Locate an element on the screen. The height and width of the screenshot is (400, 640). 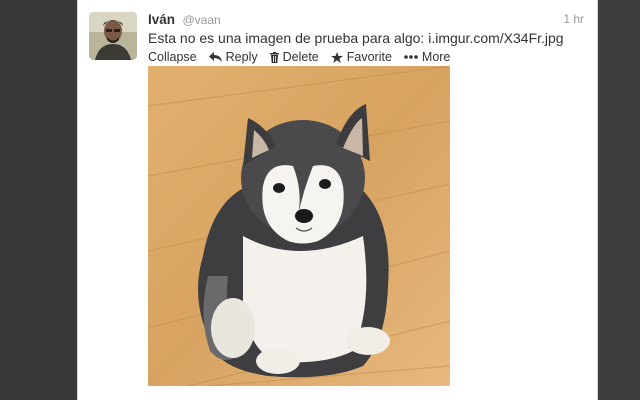
trash-icon is located at coordinates (274, 57).